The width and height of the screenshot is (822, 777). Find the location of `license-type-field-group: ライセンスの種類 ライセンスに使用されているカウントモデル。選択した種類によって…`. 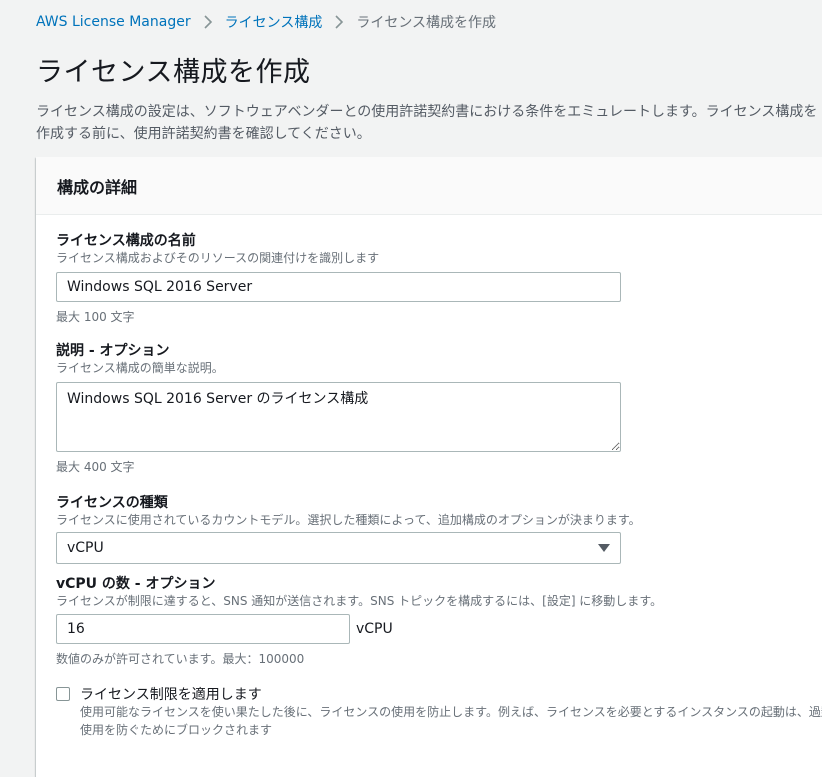

license-type-field-group: ライセンスの種類 ライセンスに使用されているカウントモデル。選択した種類によって… is located at coordinates (348, 511).